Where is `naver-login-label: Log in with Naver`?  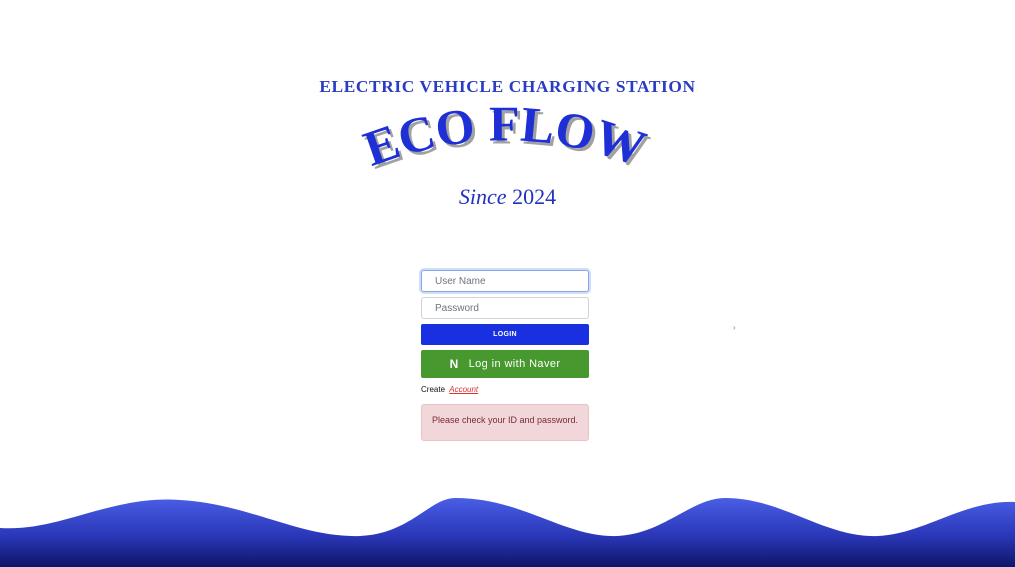
naver-login-label: Log in with Naver is located at coordinates (514, 364).